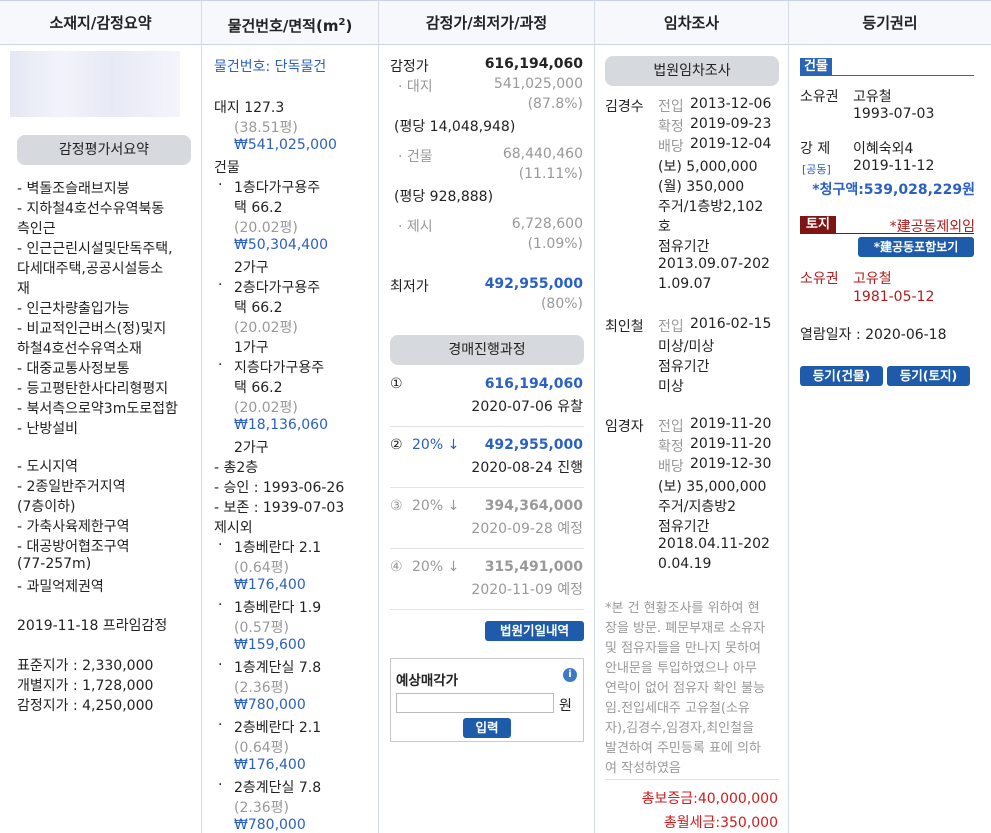  I want to click on min-label: 최저가, so click(409, 287).